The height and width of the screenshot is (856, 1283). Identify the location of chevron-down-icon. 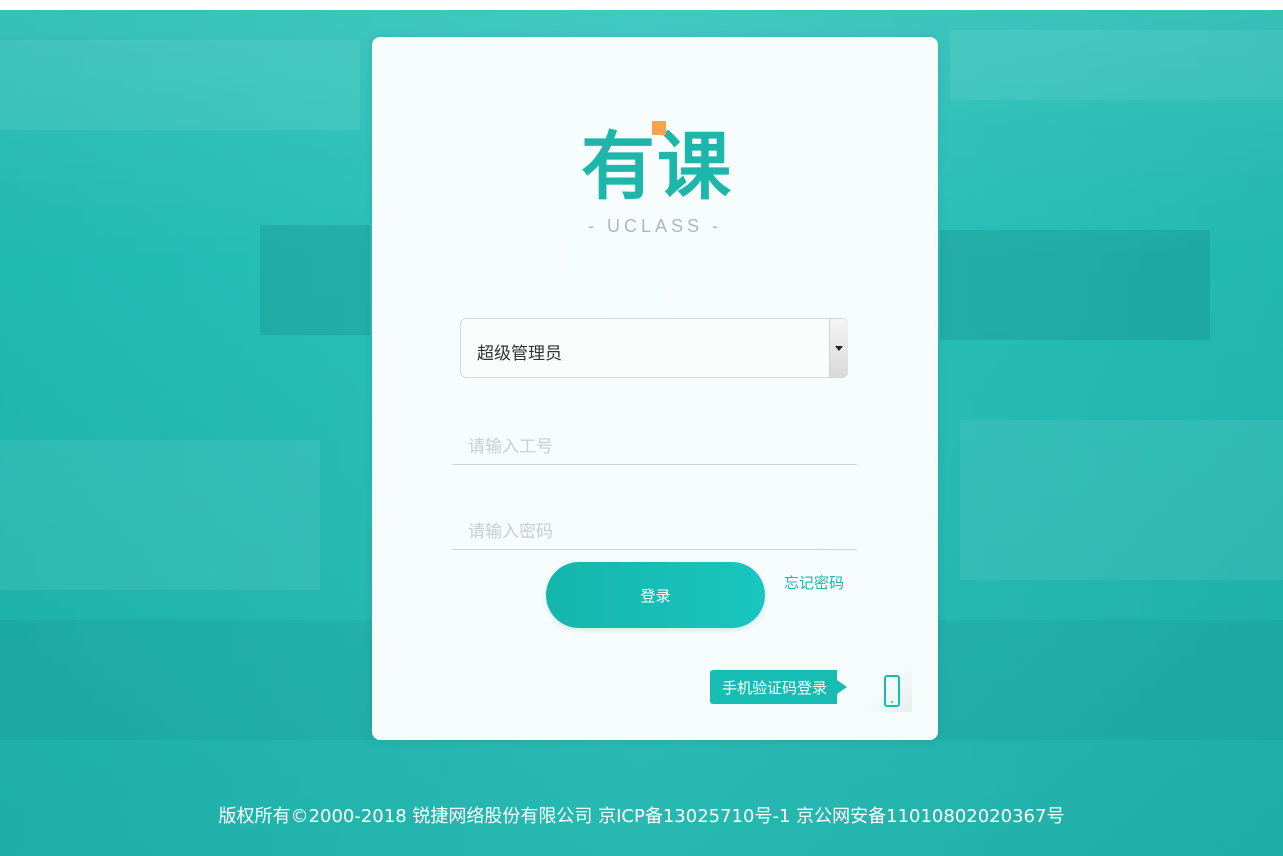
(839, 348).